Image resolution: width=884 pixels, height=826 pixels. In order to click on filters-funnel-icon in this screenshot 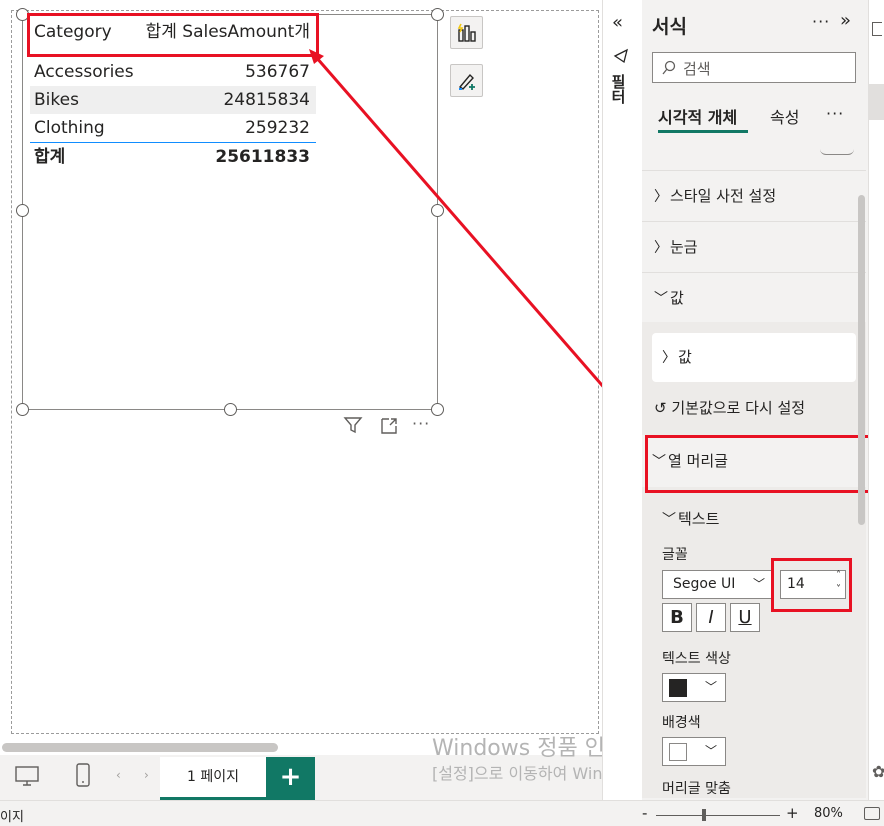, I will do `click(621, 58)`.